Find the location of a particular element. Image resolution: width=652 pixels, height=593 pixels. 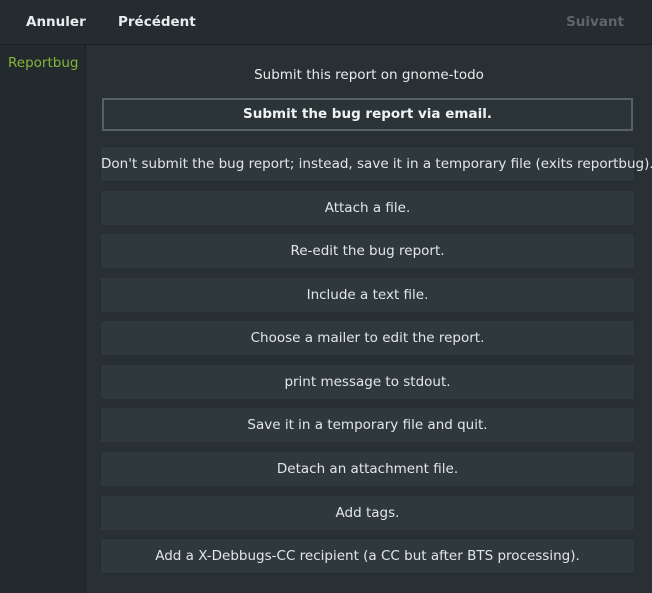

option-print-stdout-button: print message to stdout. is located at coordinates (367, 382).